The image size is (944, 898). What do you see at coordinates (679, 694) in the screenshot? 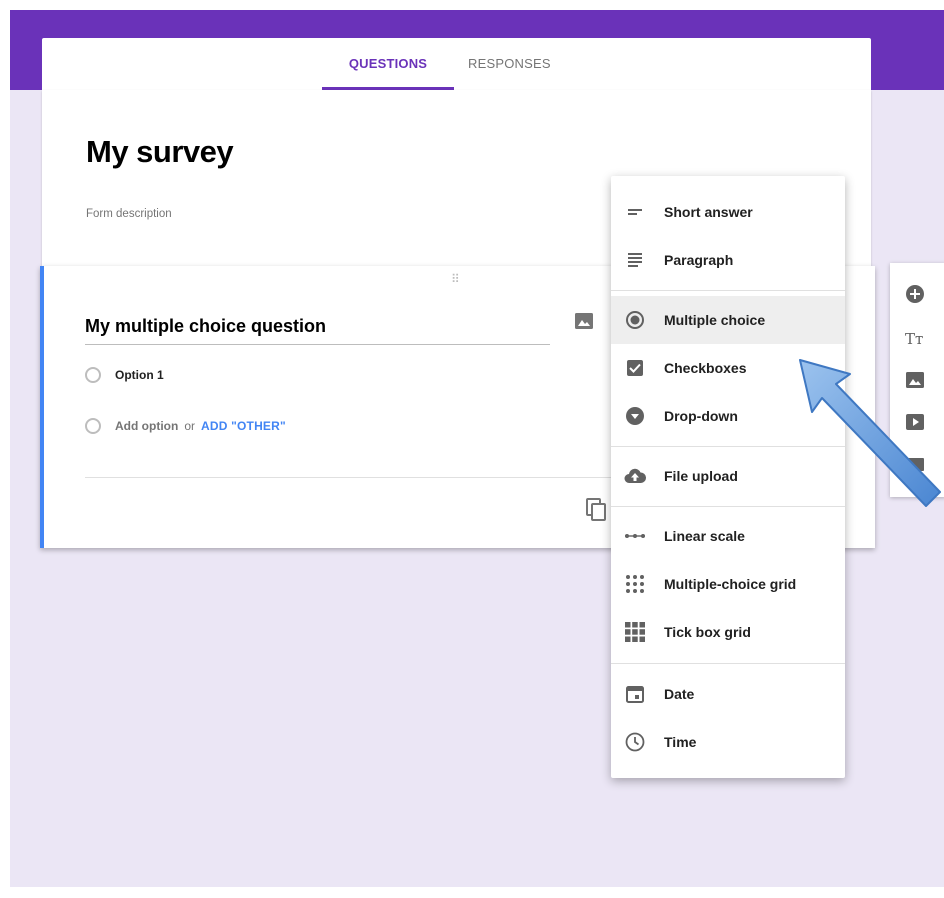
I see `menu-item-label: Date` at bounding box center [679, 694].